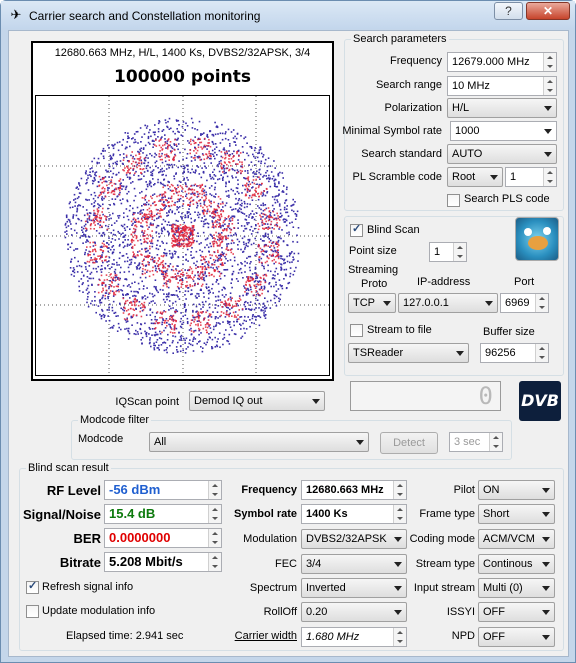 The image size is (576, 663). I want to click on pilot-select: ON, so click(516, 490).